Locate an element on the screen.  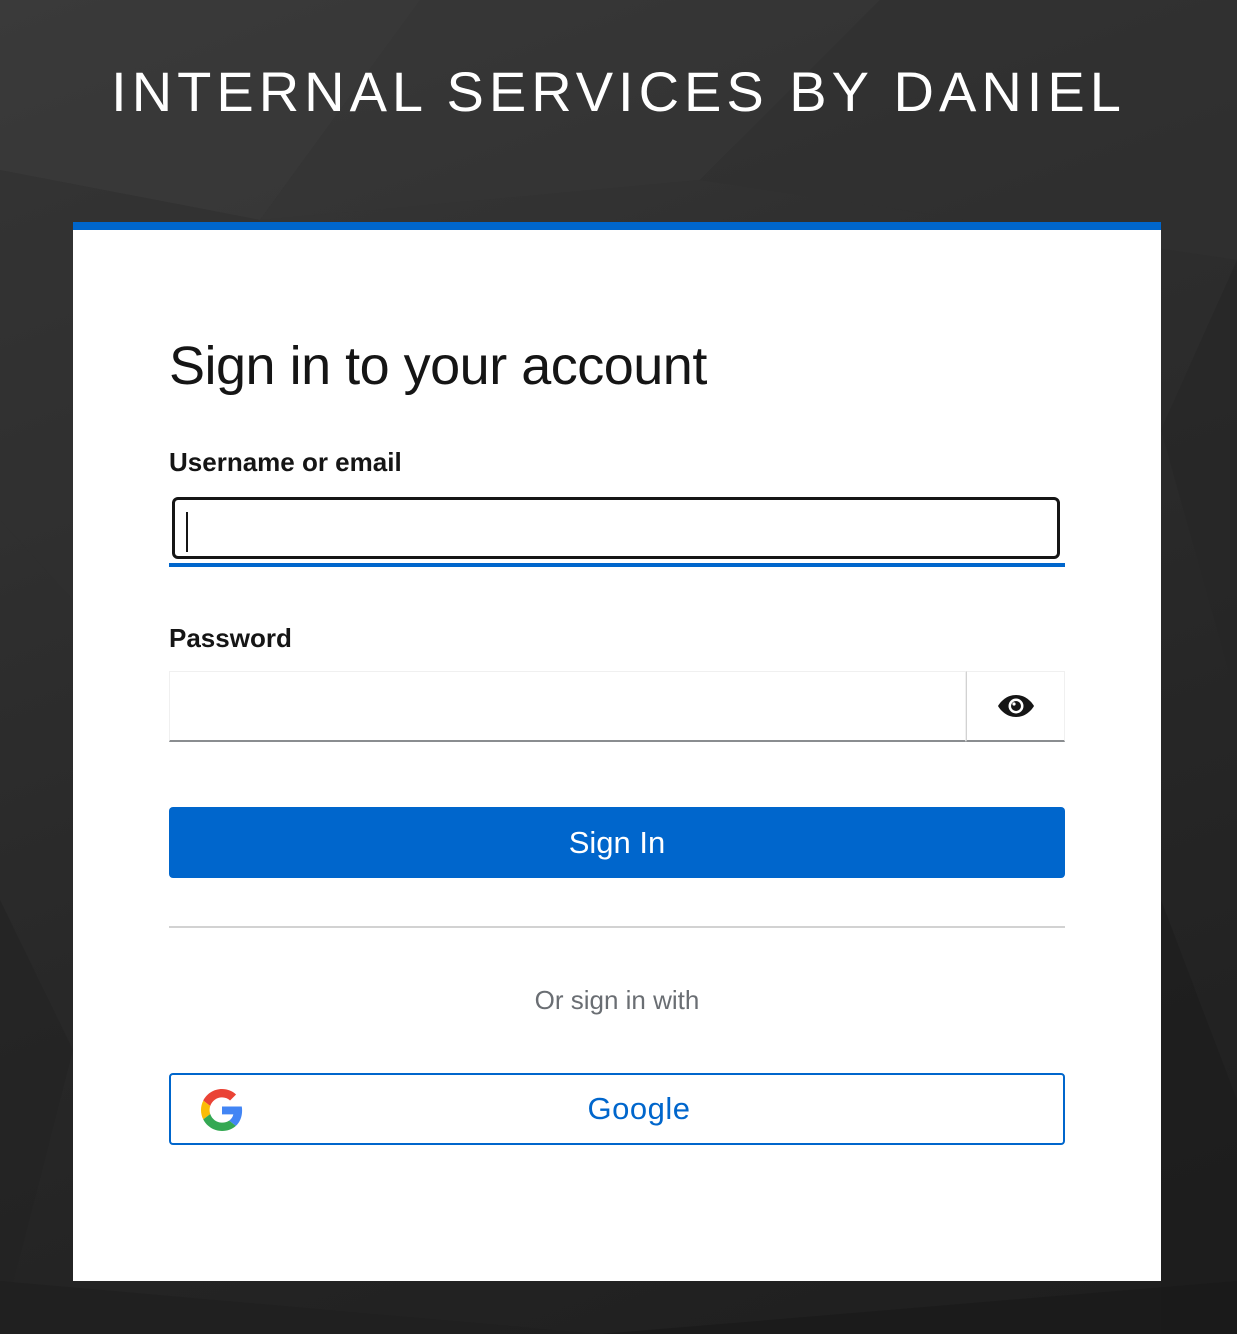
password-input is located at coordinates (567, 706).